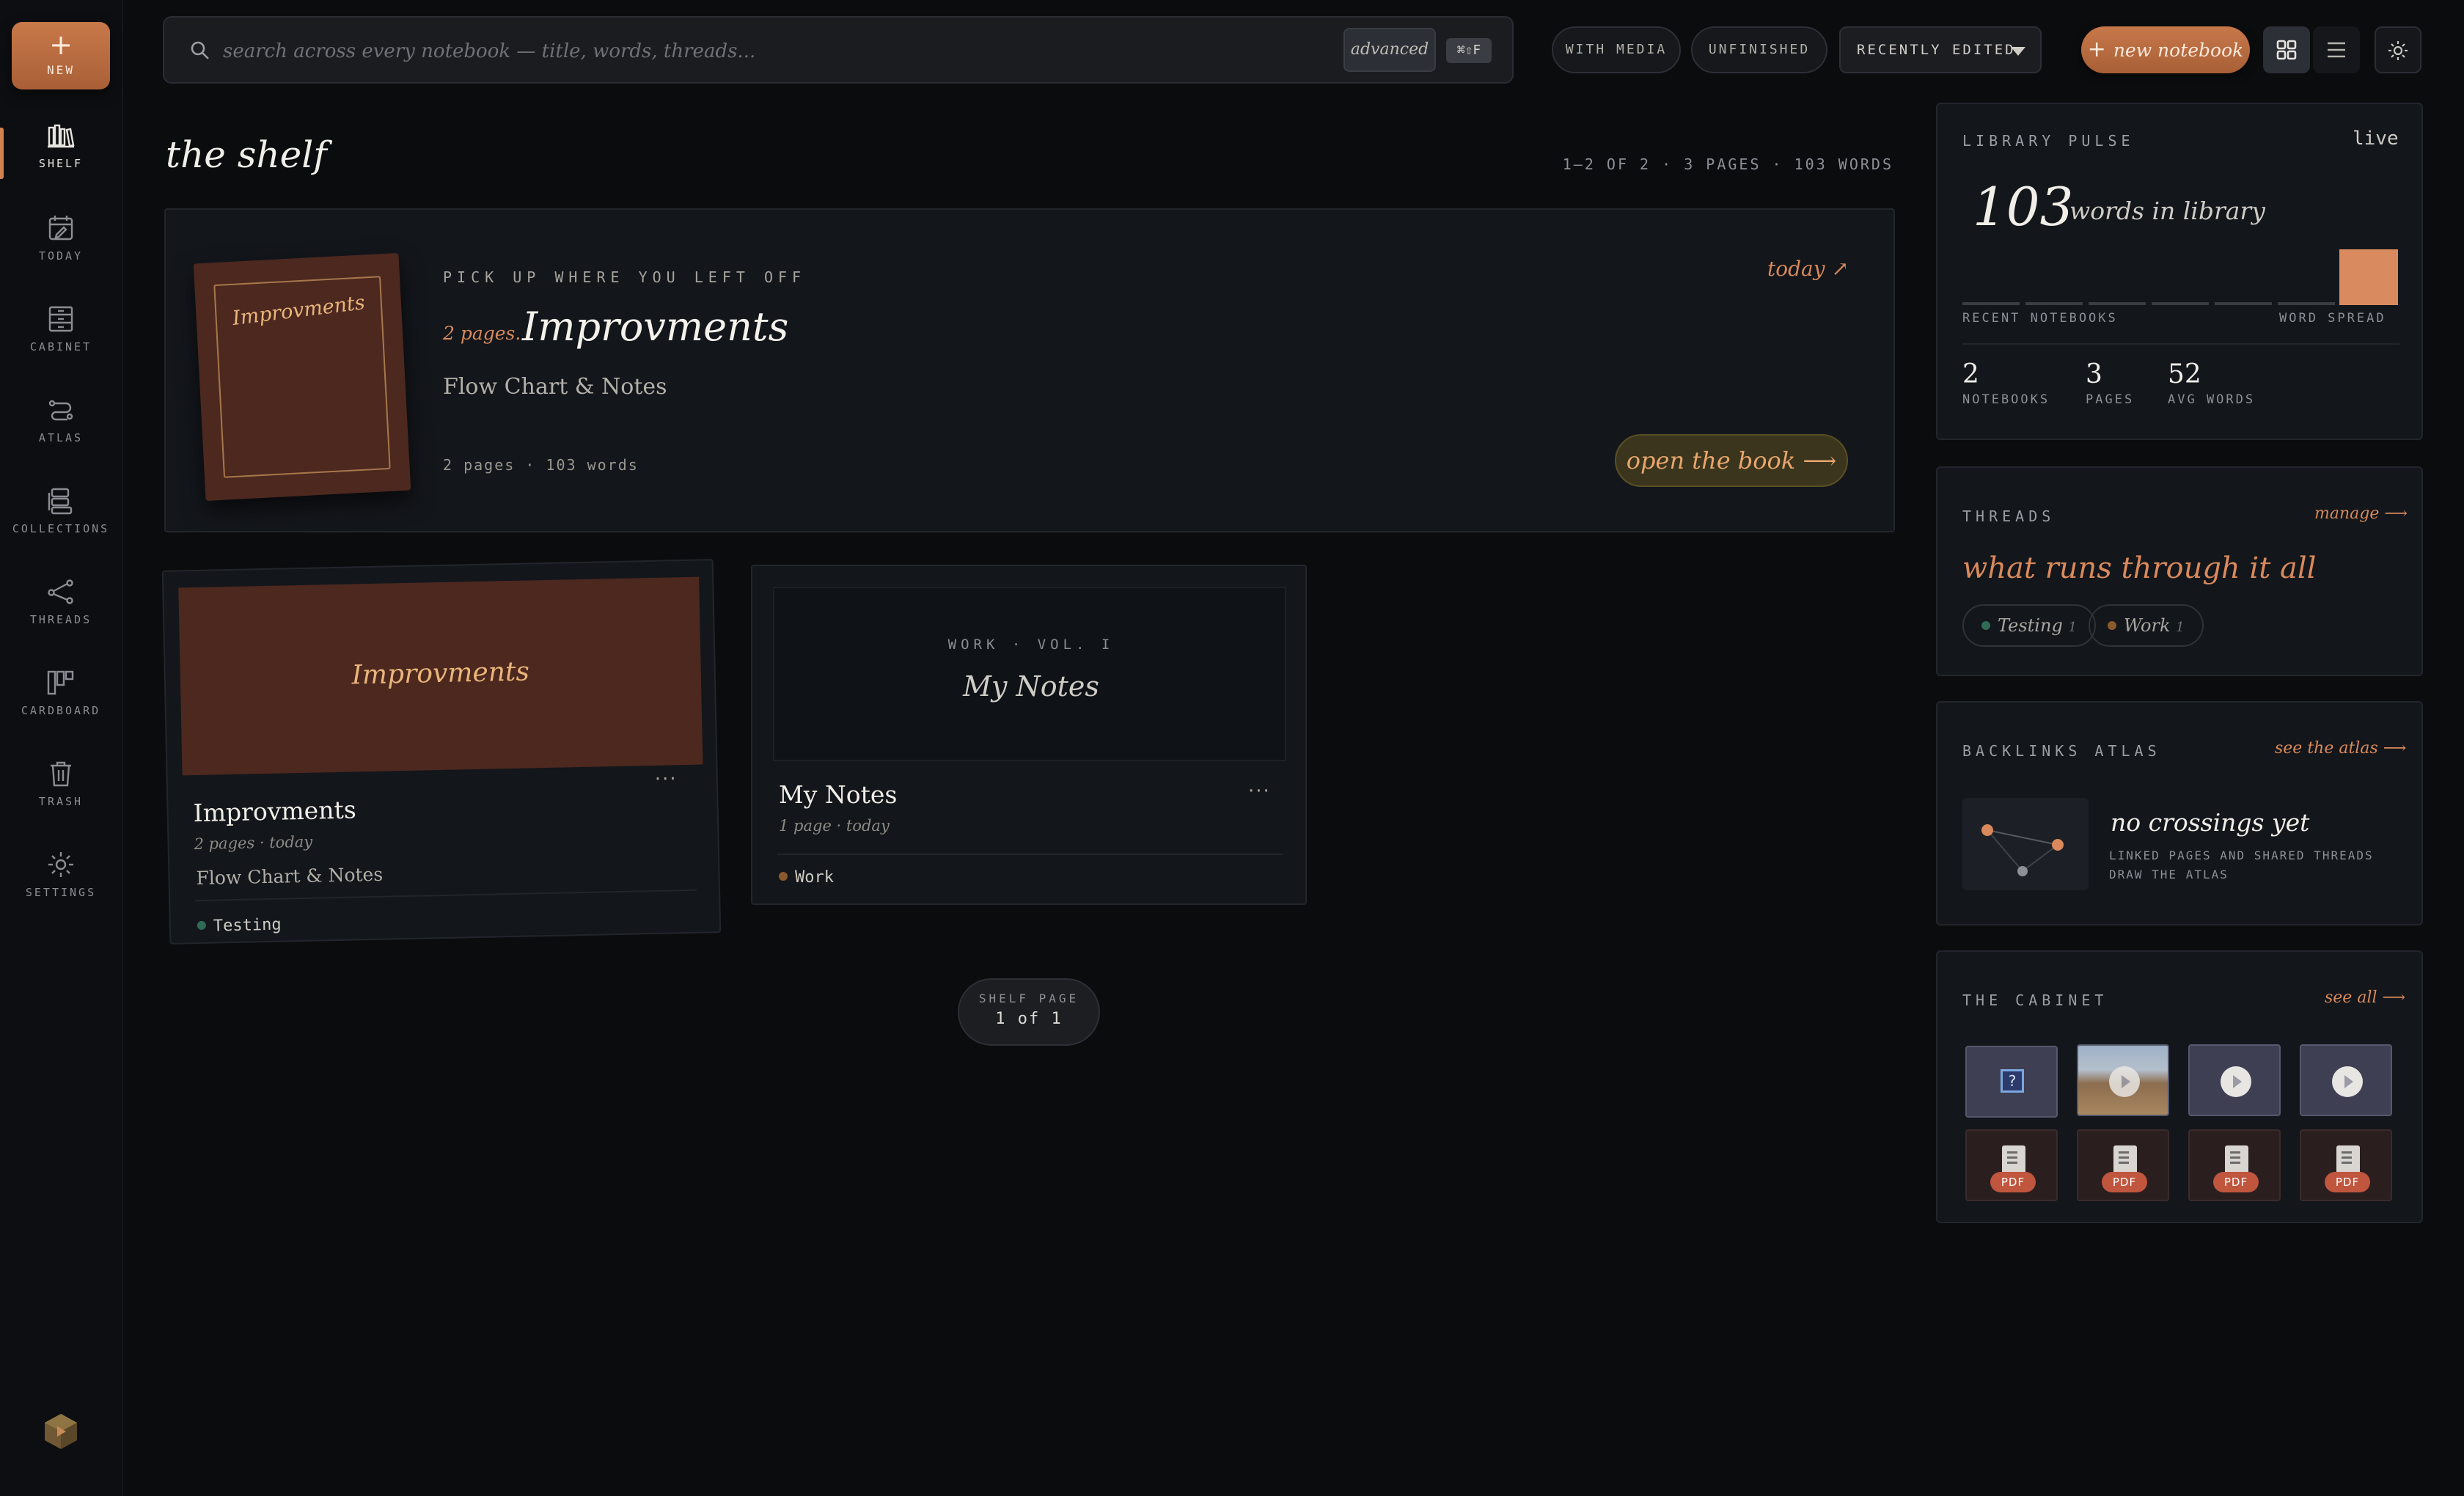 The width and height of the screenshot is (2464, 1496). I want to click on thread-name: Work, so click(2147, 625).